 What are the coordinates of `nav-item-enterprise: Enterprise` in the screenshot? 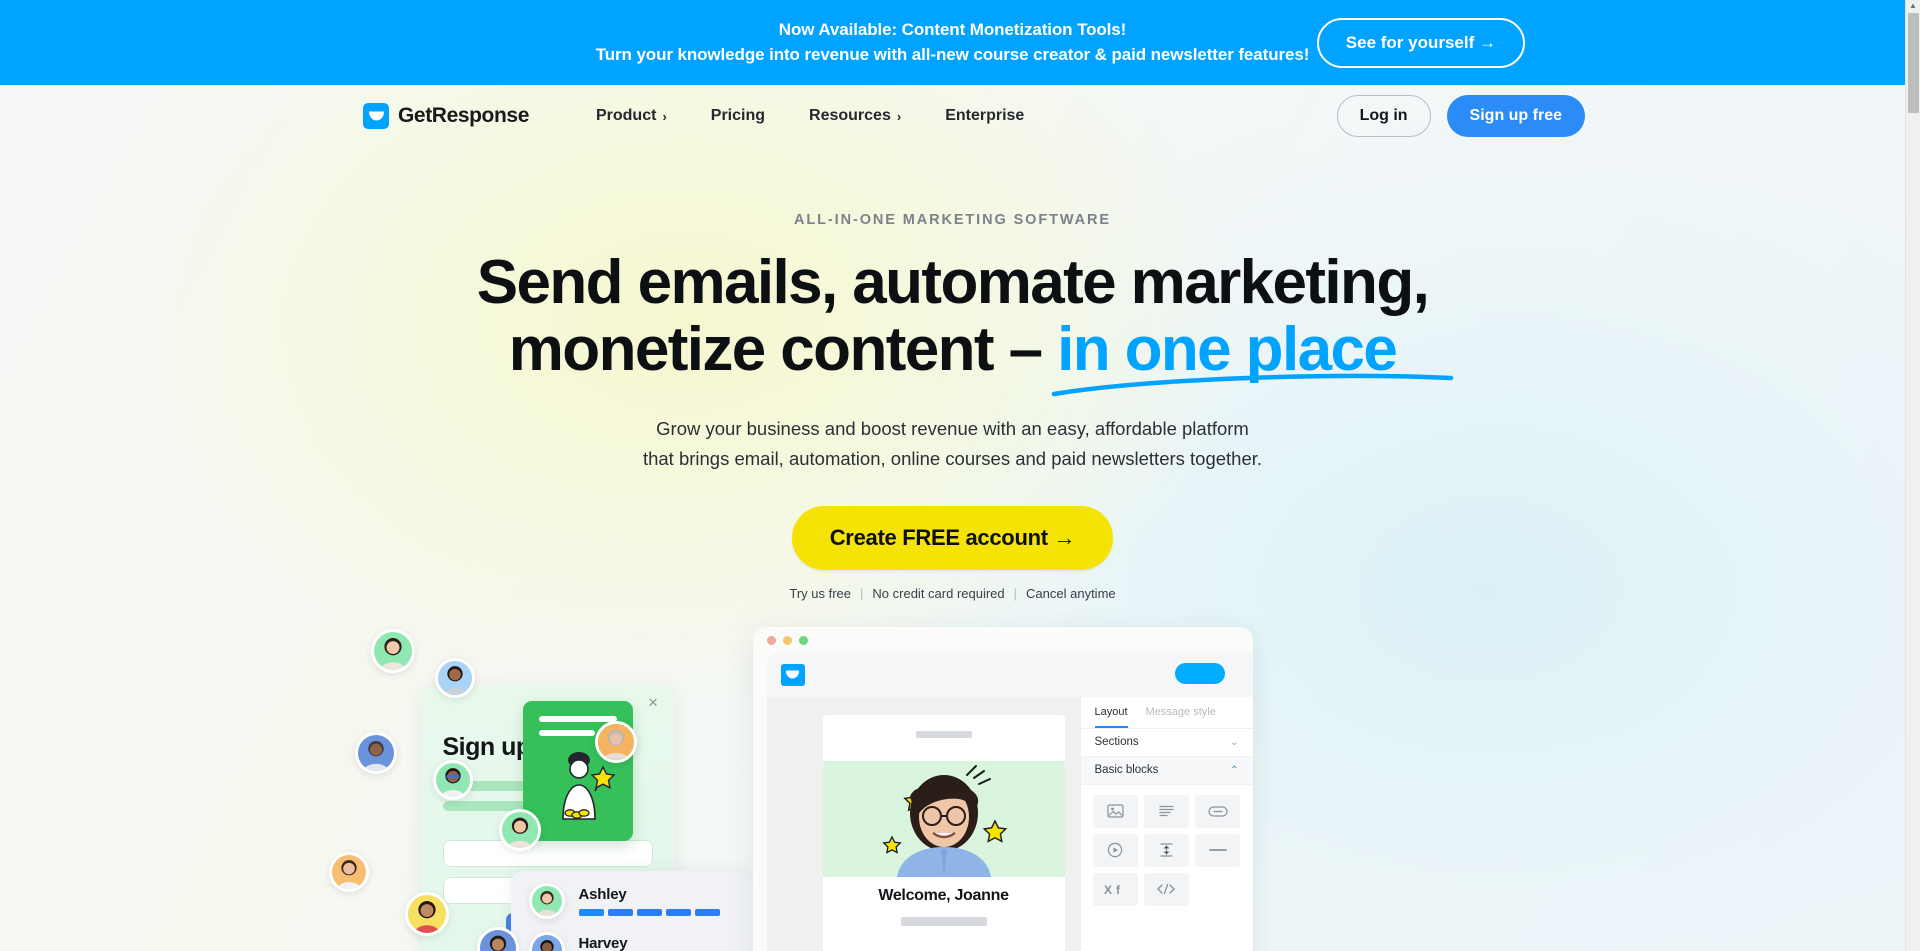 It's located at (984, 116).